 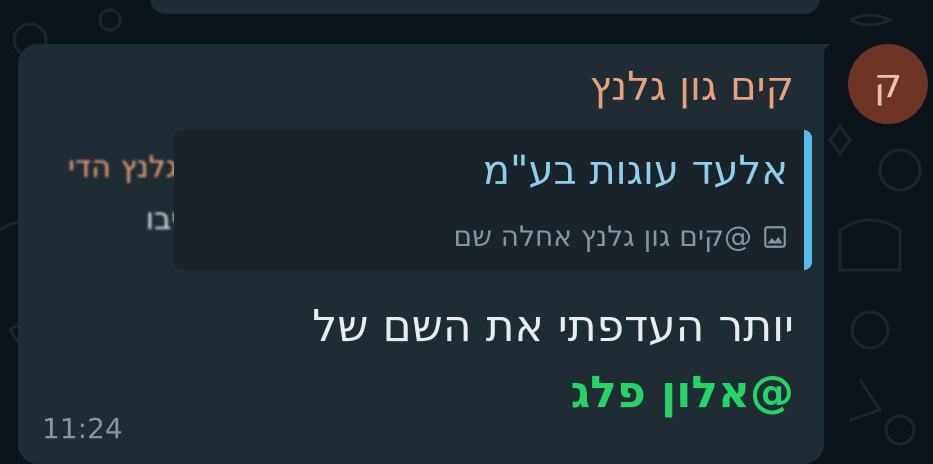 I want to click on message-timestamp: 11:24, so click(x=82, y=428).